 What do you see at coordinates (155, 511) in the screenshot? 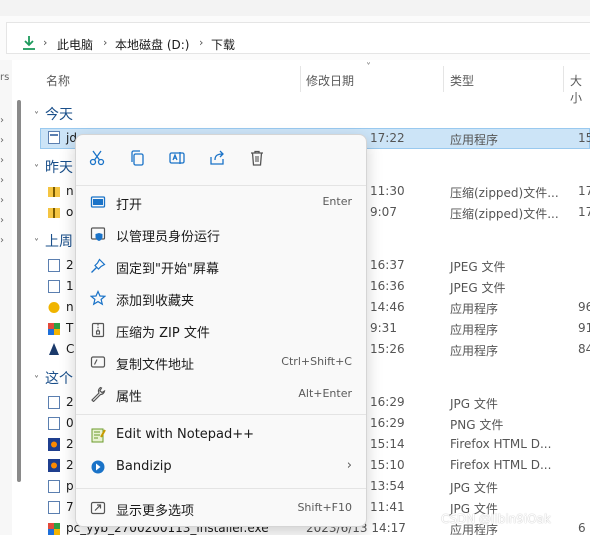
I see `menu-item-label: 显示更多选项` at bounding box center [155, 511].